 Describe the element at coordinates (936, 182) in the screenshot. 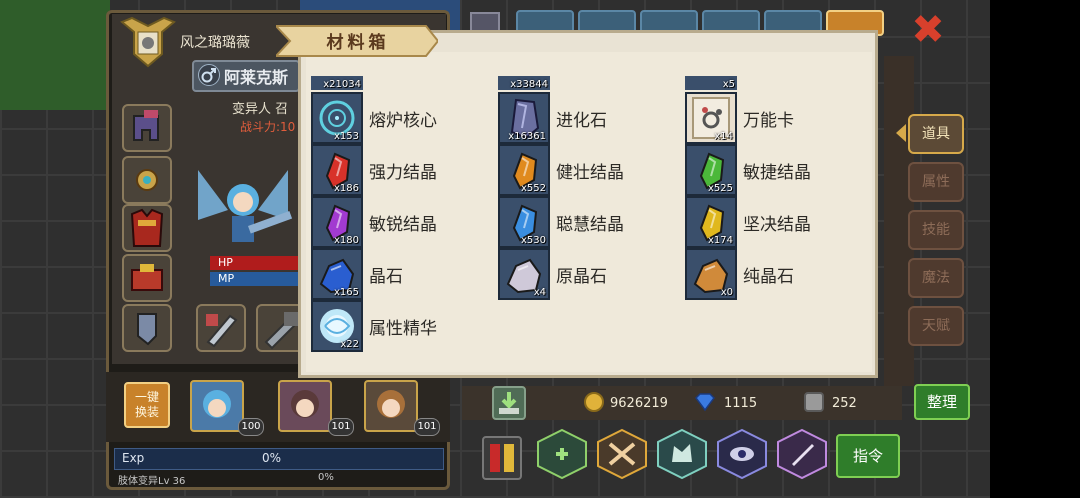

I see `tab-attributes: 属性` at that location.